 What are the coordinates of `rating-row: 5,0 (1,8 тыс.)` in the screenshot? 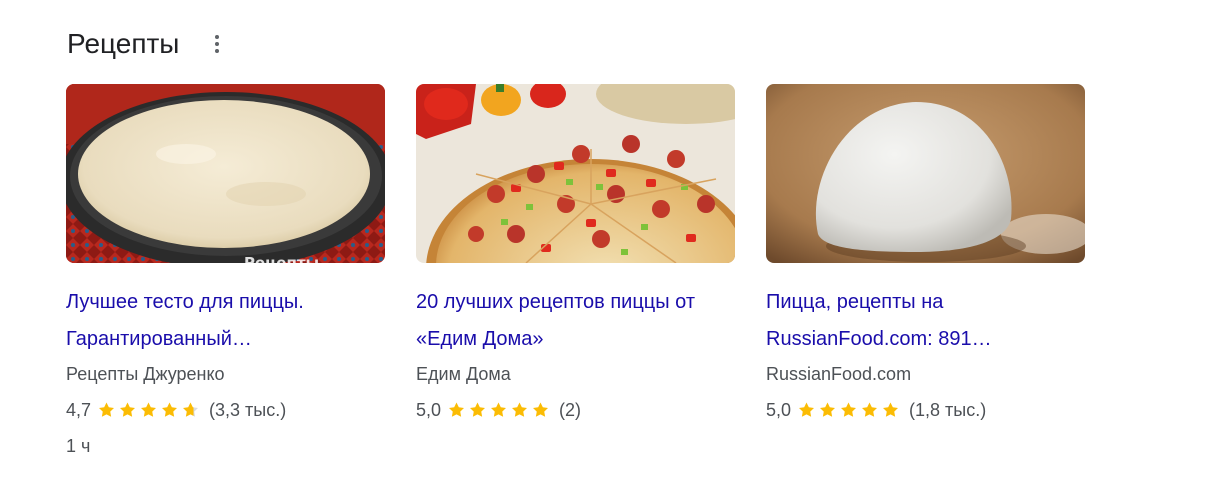 It's located at (926, 410).